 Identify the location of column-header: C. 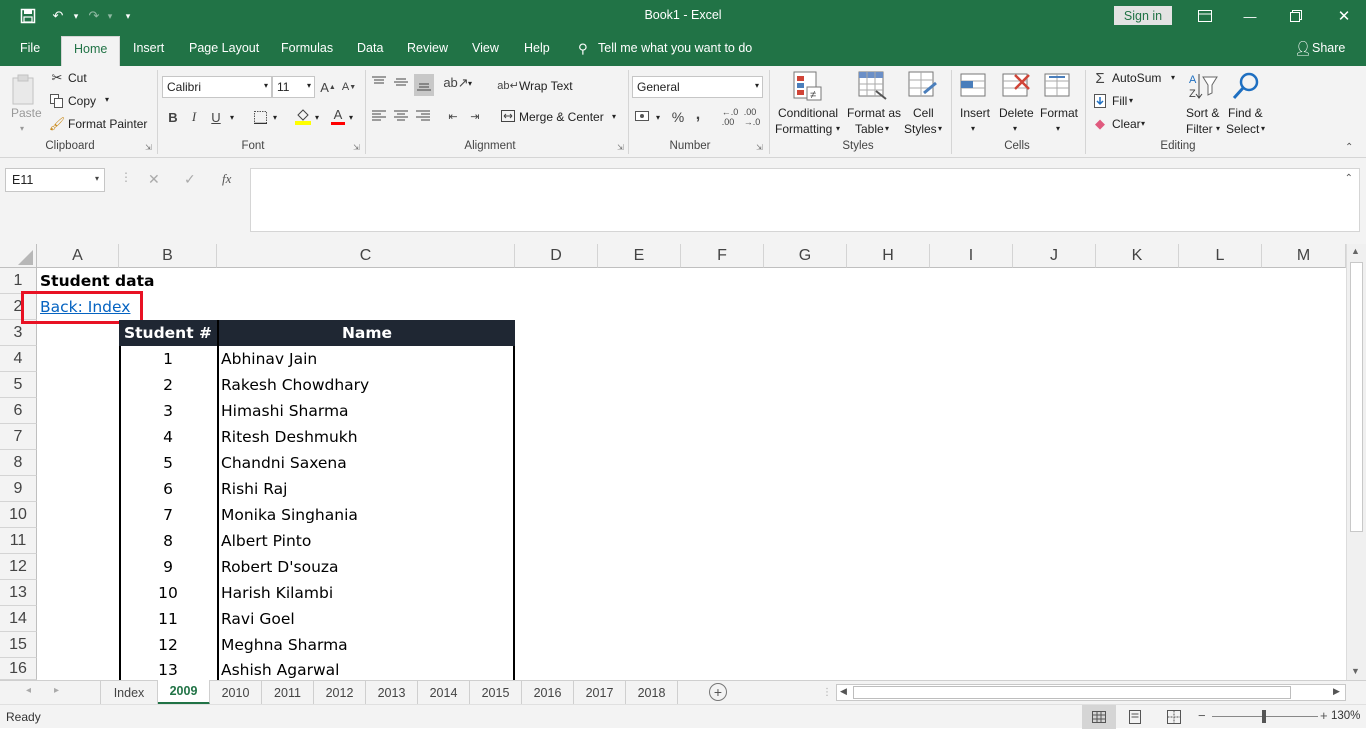
(366, 256).